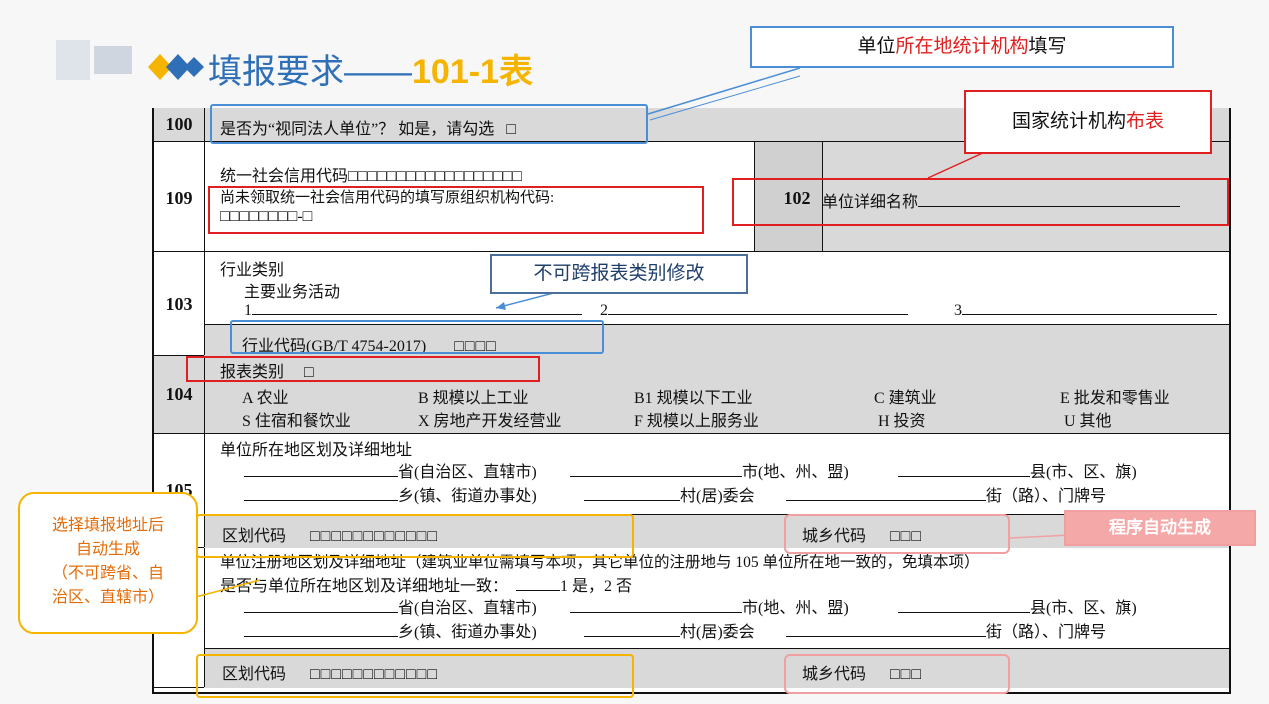 This screenshot has height=704, width=1269. I want to click on industry-label: 行业类别, so click(252, 270).